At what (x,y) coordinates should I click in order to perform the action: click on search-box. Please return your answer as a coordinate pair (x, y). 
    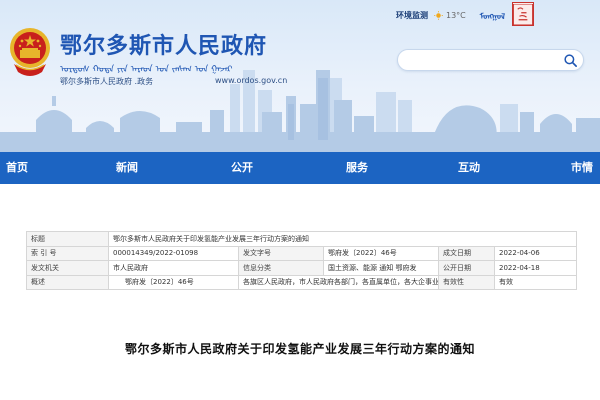
    Looking at the image, I should click on (490, 60).